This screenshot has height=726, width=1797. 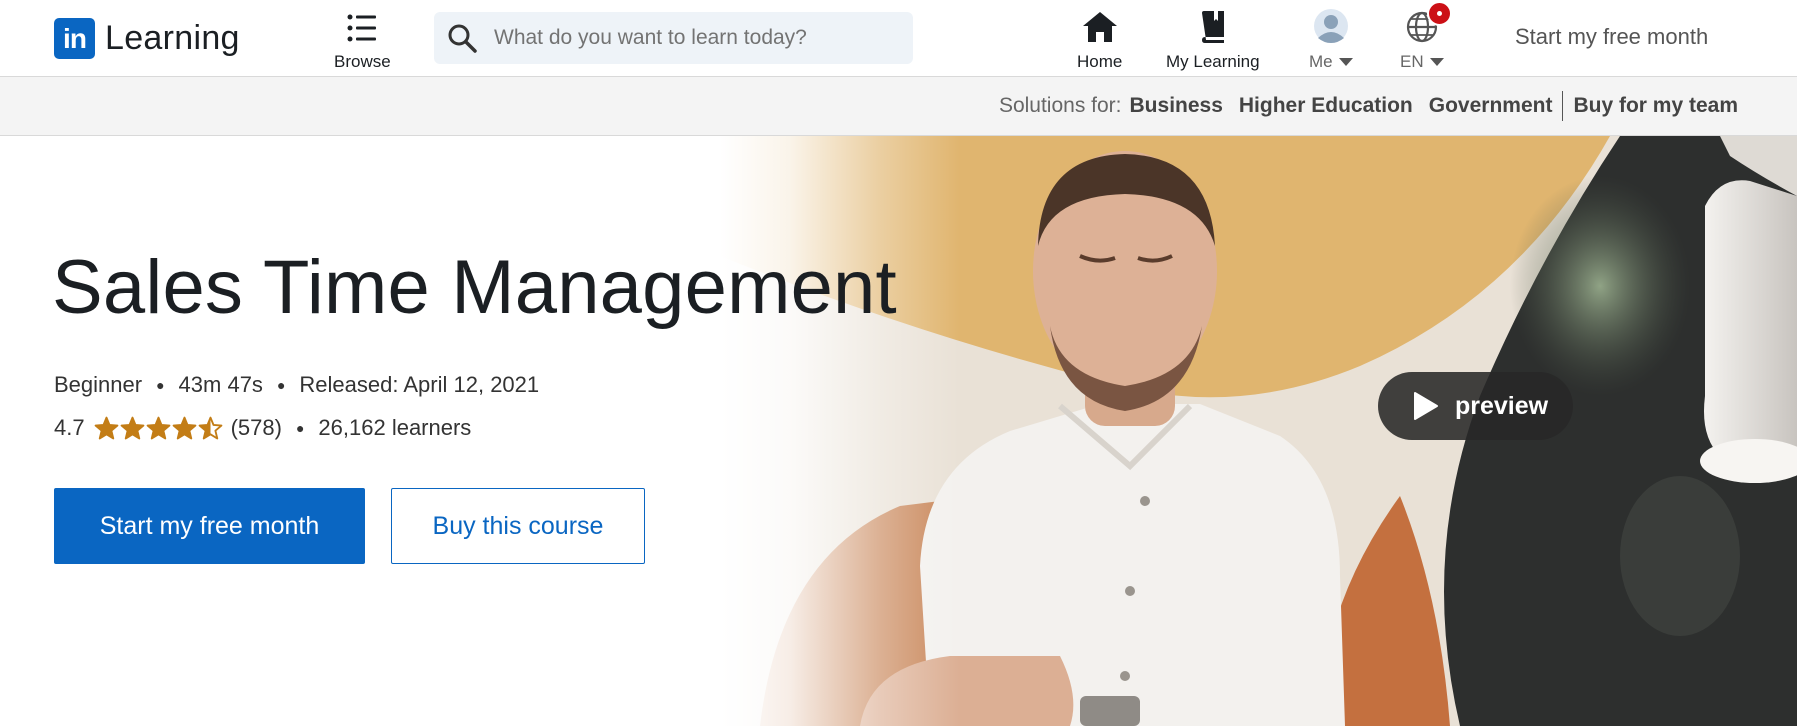 I want to click on browse-button: Browse, so click(x=362, y=39).